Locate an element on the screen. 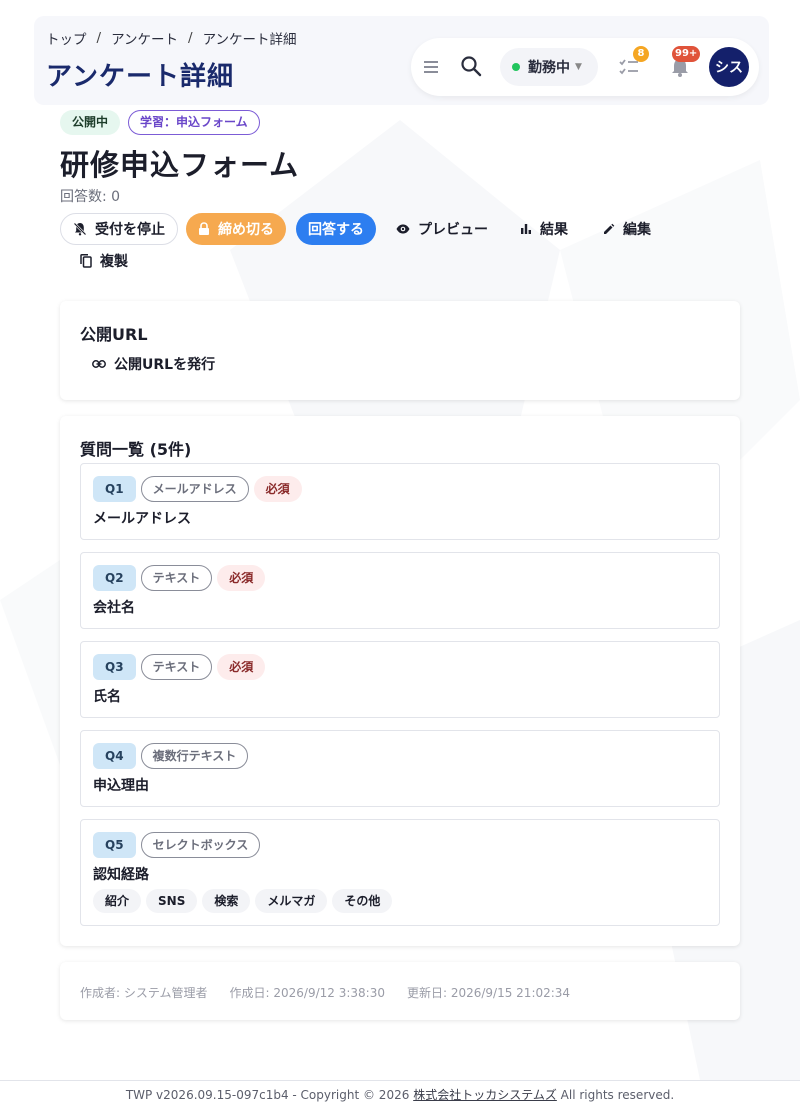  answer-count: 回答数: 0 is located at coordinates (90, 197).